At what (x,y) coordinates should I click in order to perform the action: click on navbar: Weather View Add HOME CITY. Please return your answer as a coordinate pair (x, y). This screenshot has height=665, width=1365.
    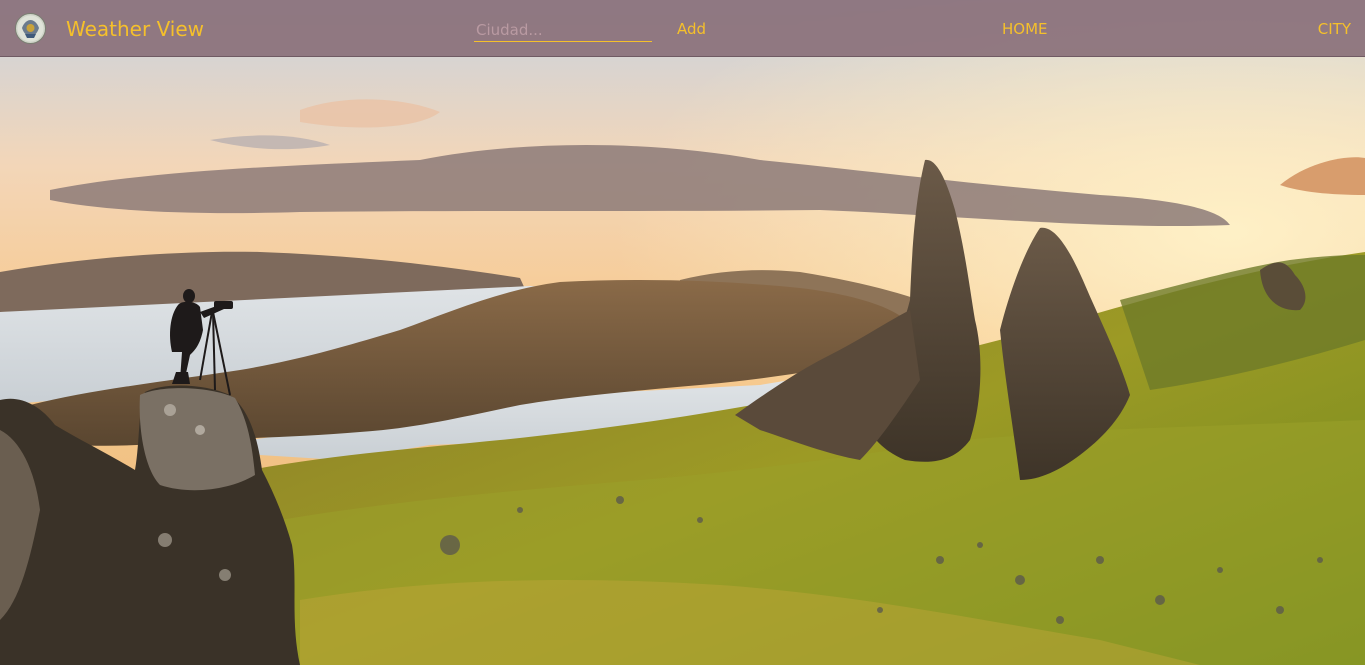
    Looking at the image, I should click on (682, 28).